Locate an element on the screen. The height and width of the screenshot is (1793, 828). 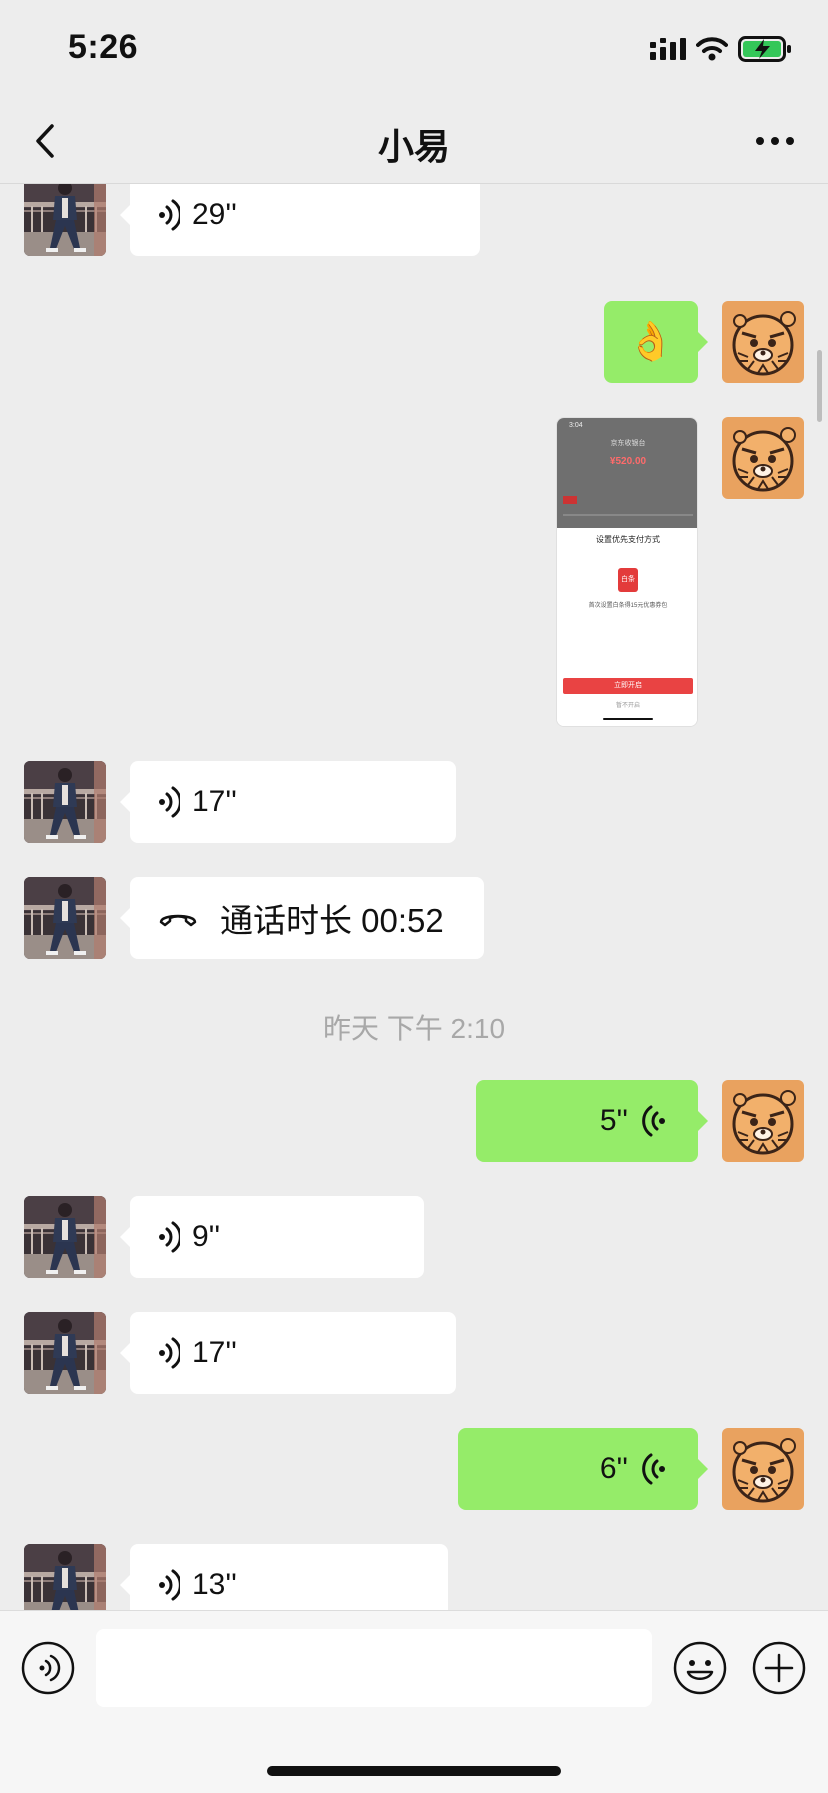
emoji-message-bubble: 👌 is located at coordinates (656, 342).